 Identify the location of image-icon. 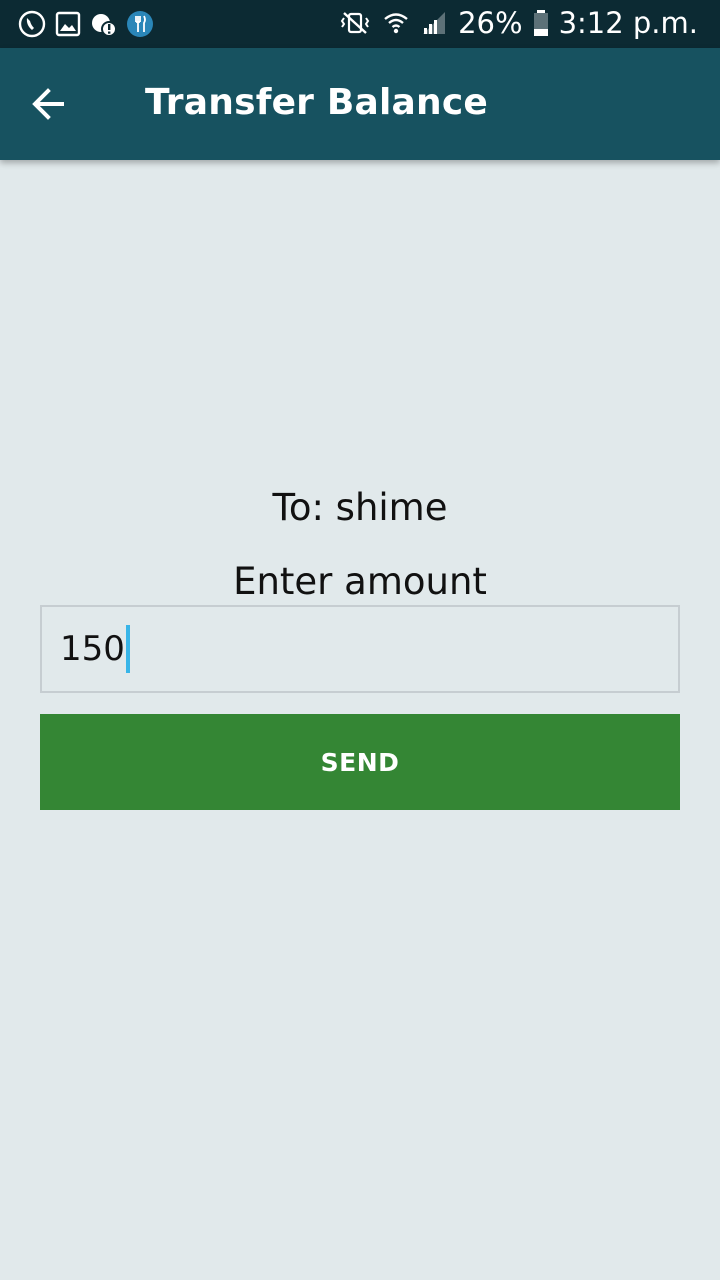
(68, 24).